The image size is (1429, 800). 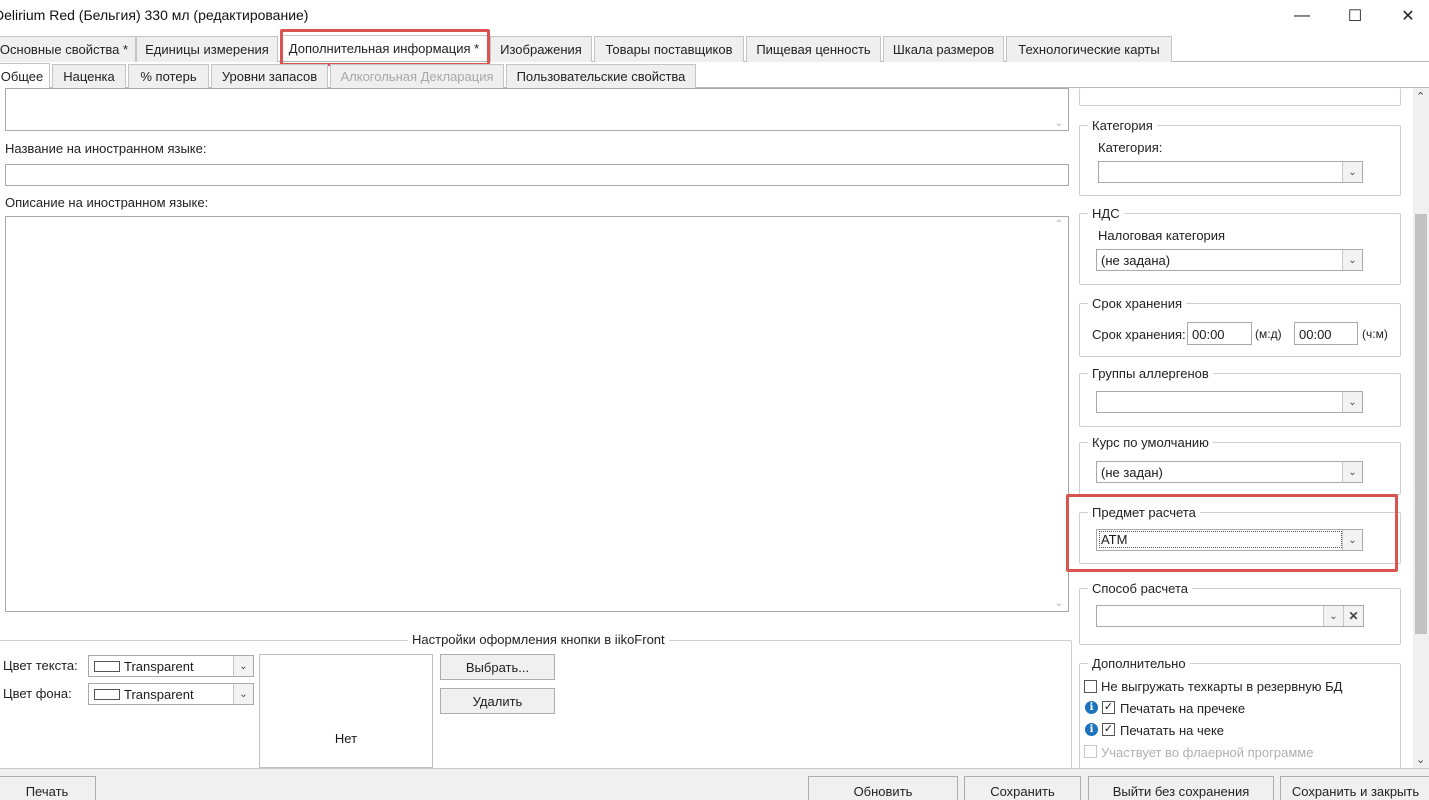 What do you see at coordinates (1132, 472) in the screenshot?
I see `default-rate-value: (не задан)` at bounding box center [1132, 472].